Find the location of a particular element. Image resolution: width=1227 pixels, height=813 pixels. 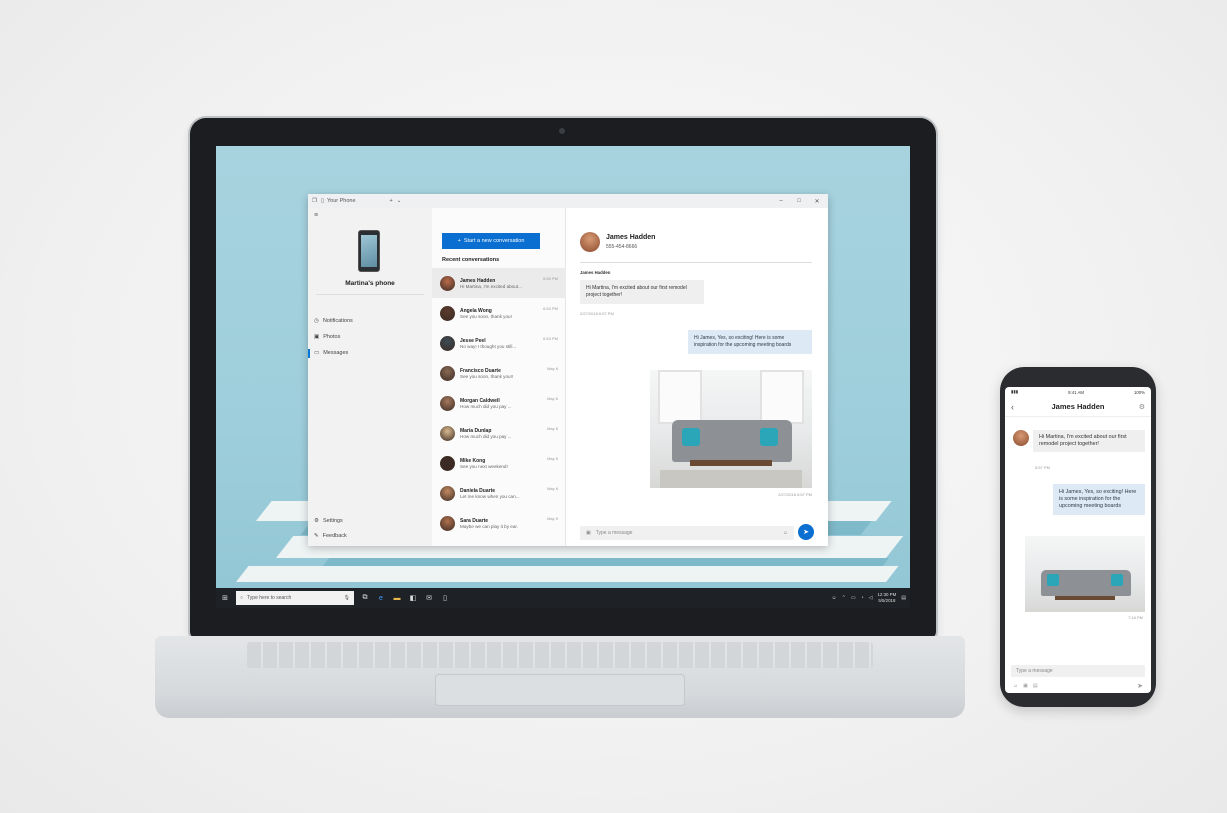

settings-icon: ⚙ is located at coordinates (1142, 407).